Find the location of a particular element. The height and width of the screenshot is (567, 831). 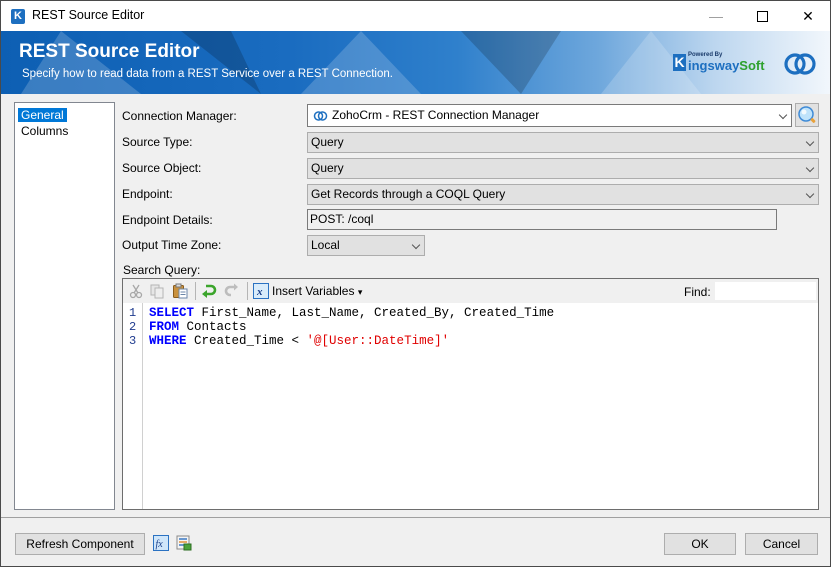

close-button: ✕ is located at coordinates (808, 16).